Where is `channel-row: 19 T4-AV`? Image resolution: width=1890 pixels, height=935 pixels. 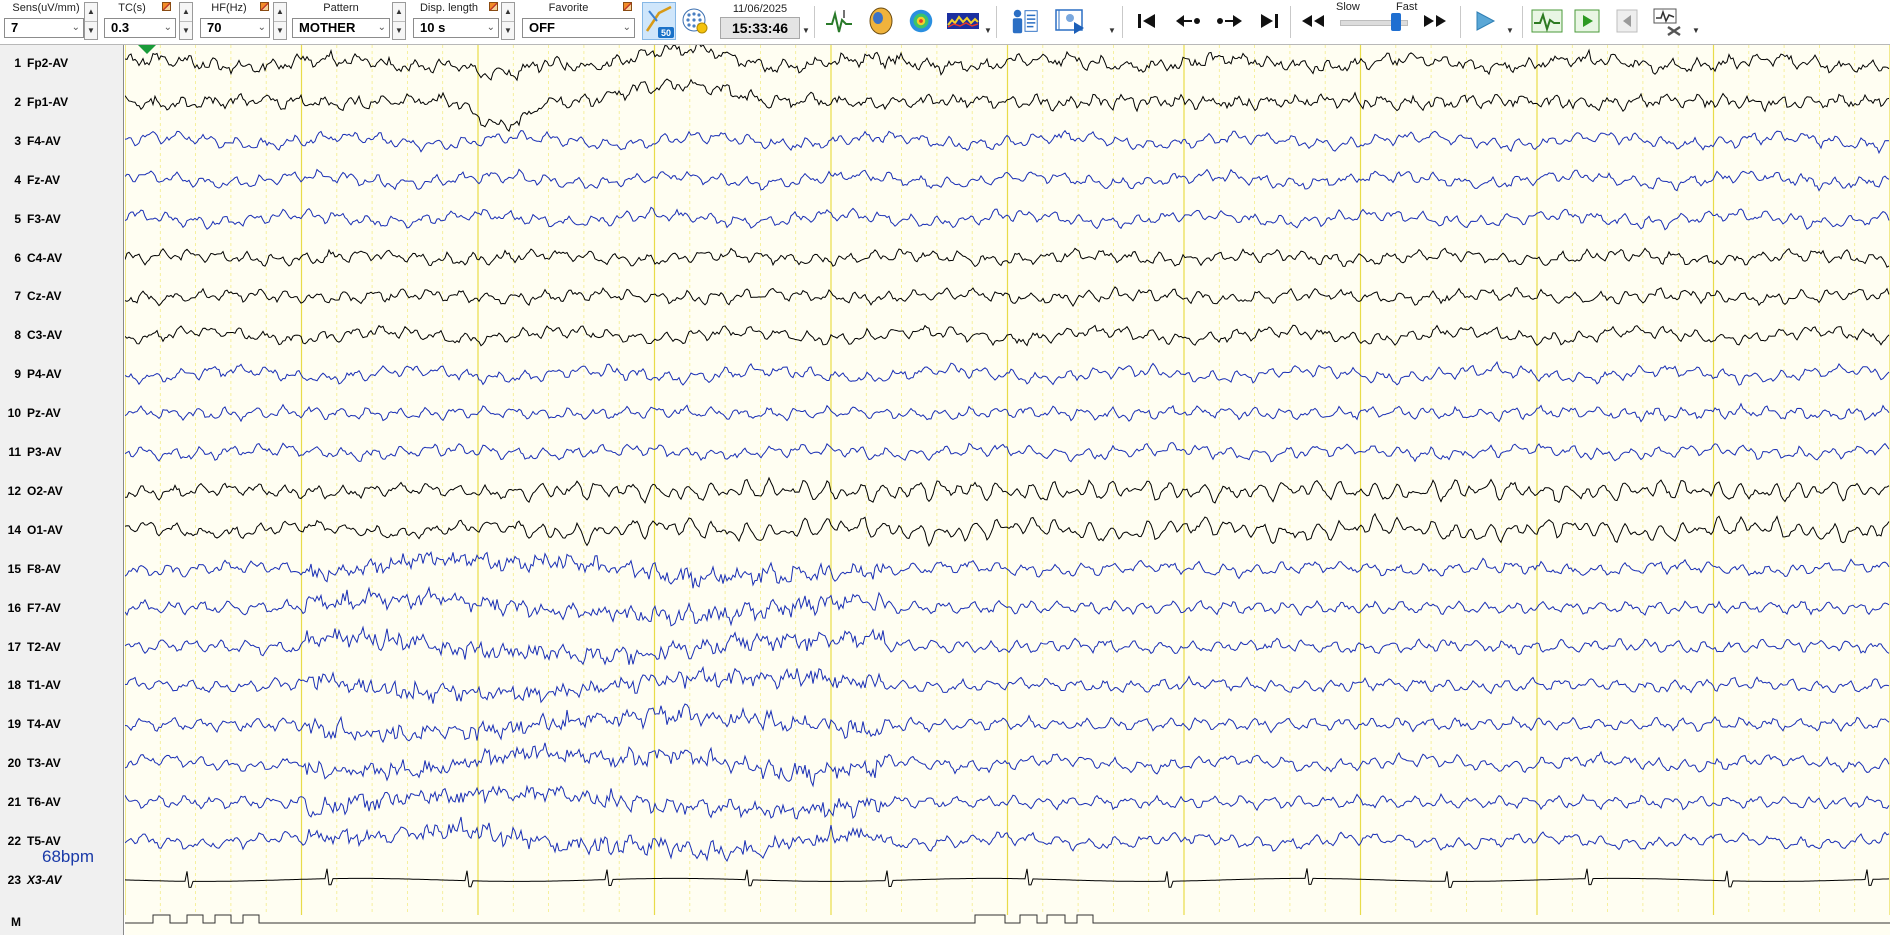
channel-row: 19 T4-AV is located at coordinates (62, 724).